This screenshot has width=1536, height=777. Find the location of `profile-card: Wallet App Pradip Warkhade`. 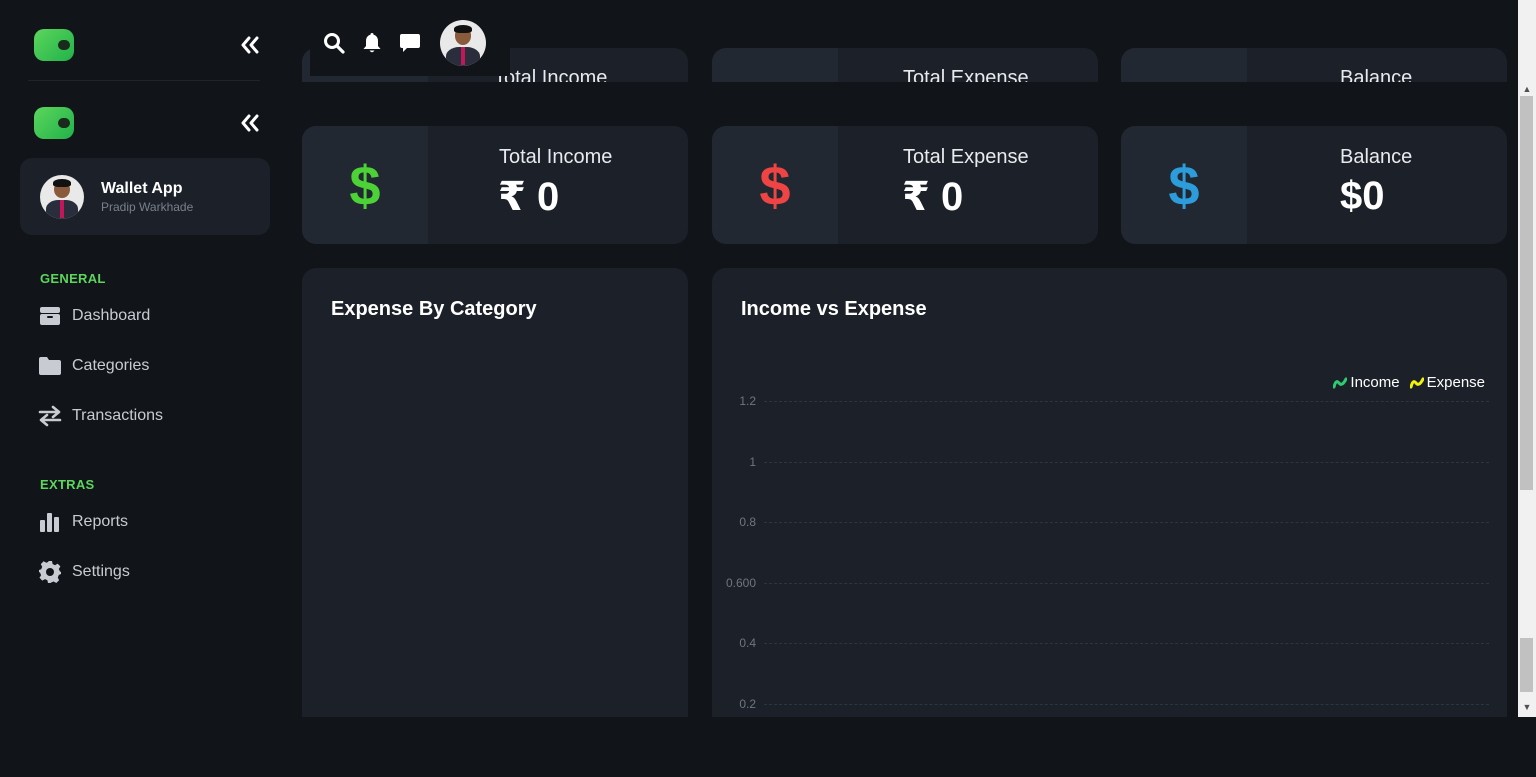

profile-card: Wallet App Pradip Warkhade is located at coordinates (145, 196).